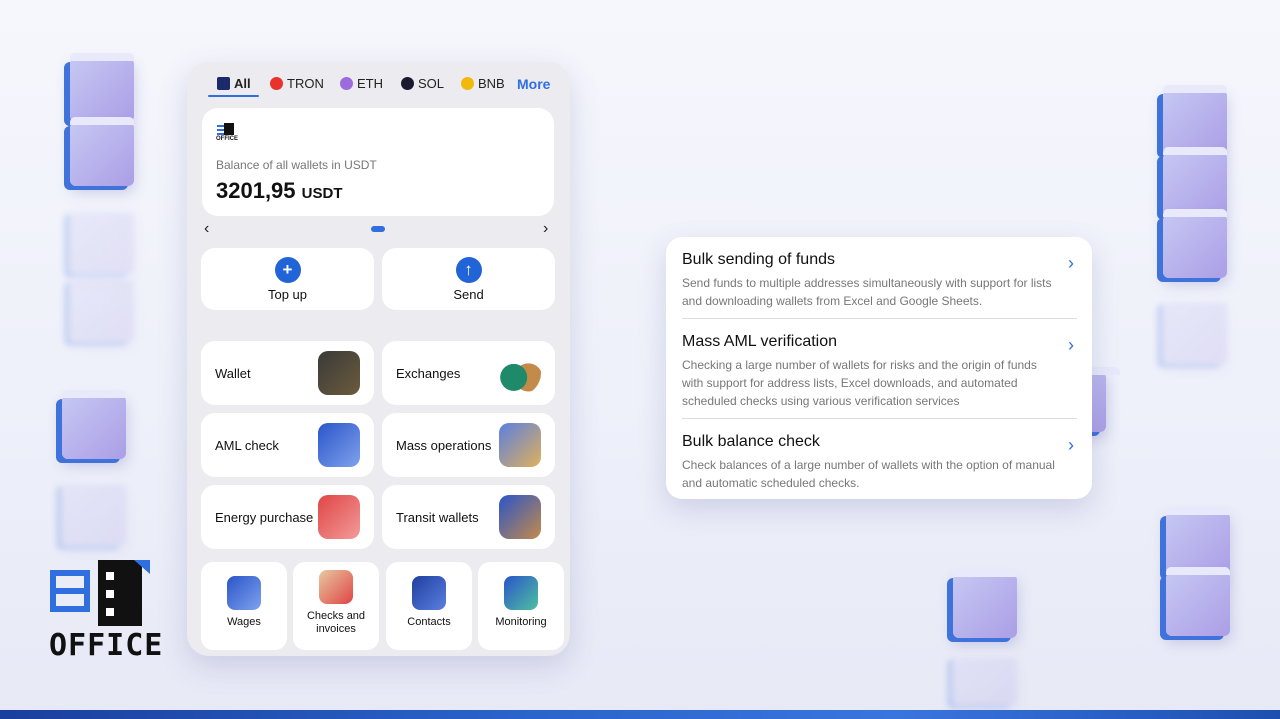  I want to click on service-checks-invoices: Checks and invoices, so click(336, 606).